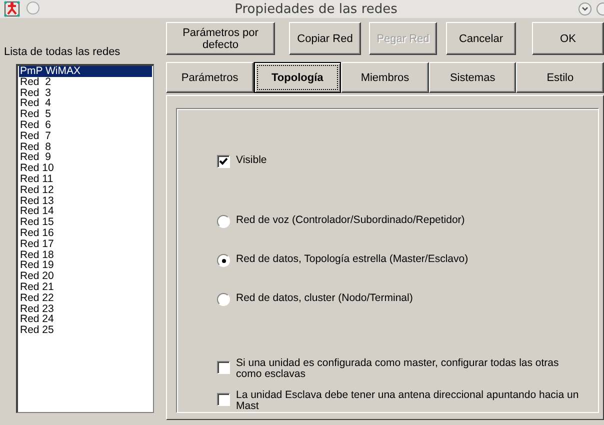 The width and height of the screenshot is (604, 425). What do you see at coordinates (85, 320) in the screenshot?
I see `list-item: Red 24` at bounding box center [85, 320].